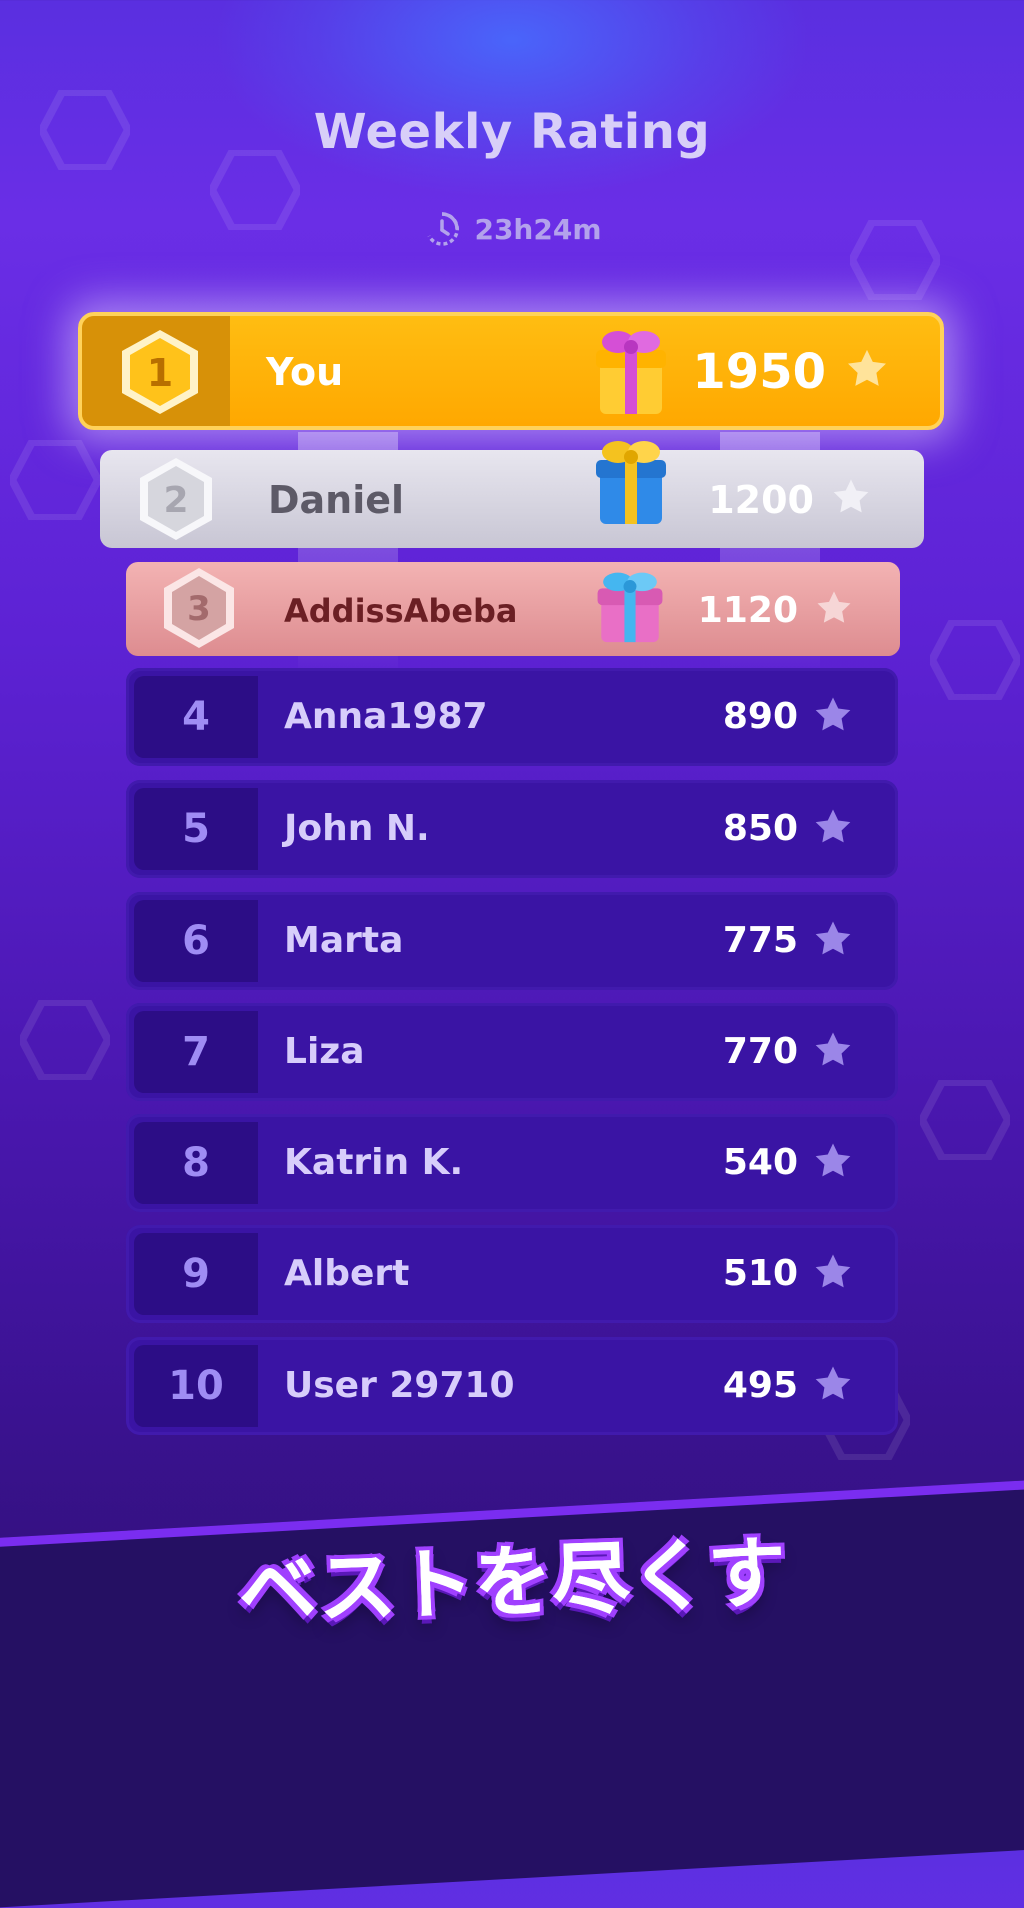 This screenshot has height=1908, width=1024. Describe the element at coordinates (196, 1274) in the screenshot. I see `rank-number: 9` at that location.